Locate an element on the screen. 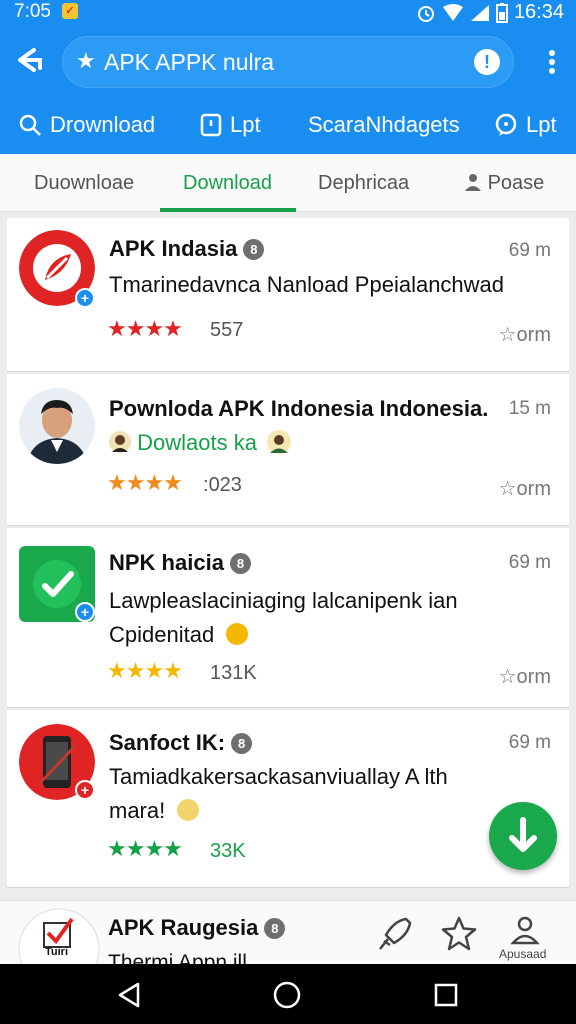 The image size is (576, 1024). download-arrow-icon is located at coordinates (523, 834).